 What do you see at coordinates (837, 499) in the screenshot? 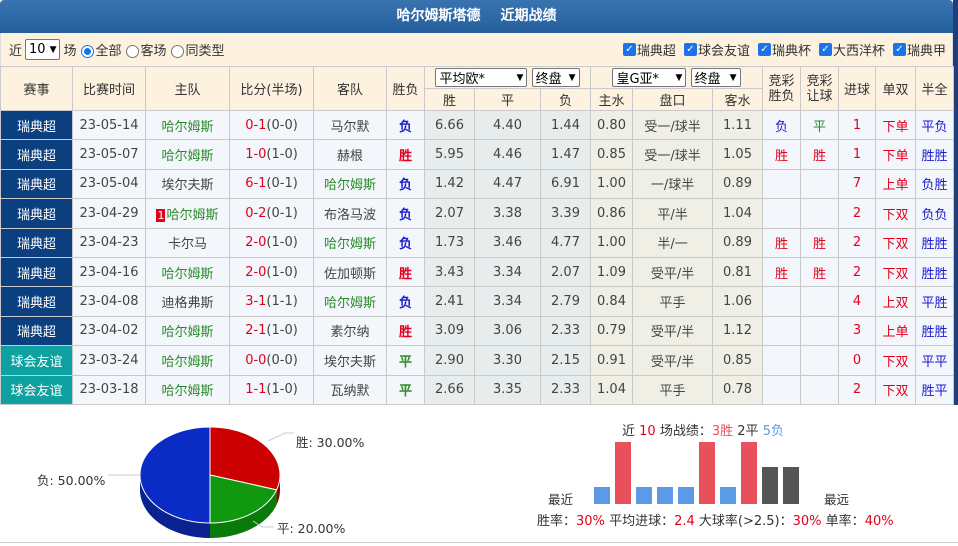
I see `oldest-label: 最远` at bounding box center [837, 499].